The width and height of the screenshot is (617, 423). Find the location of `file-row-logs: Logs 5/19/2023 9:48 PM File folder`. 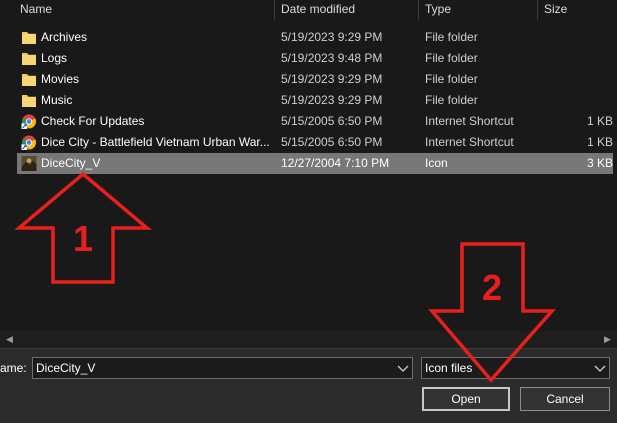

file-row-logs: Logs 5/19/2023 9:48 PM File folder is located at coordinates (315, 58).